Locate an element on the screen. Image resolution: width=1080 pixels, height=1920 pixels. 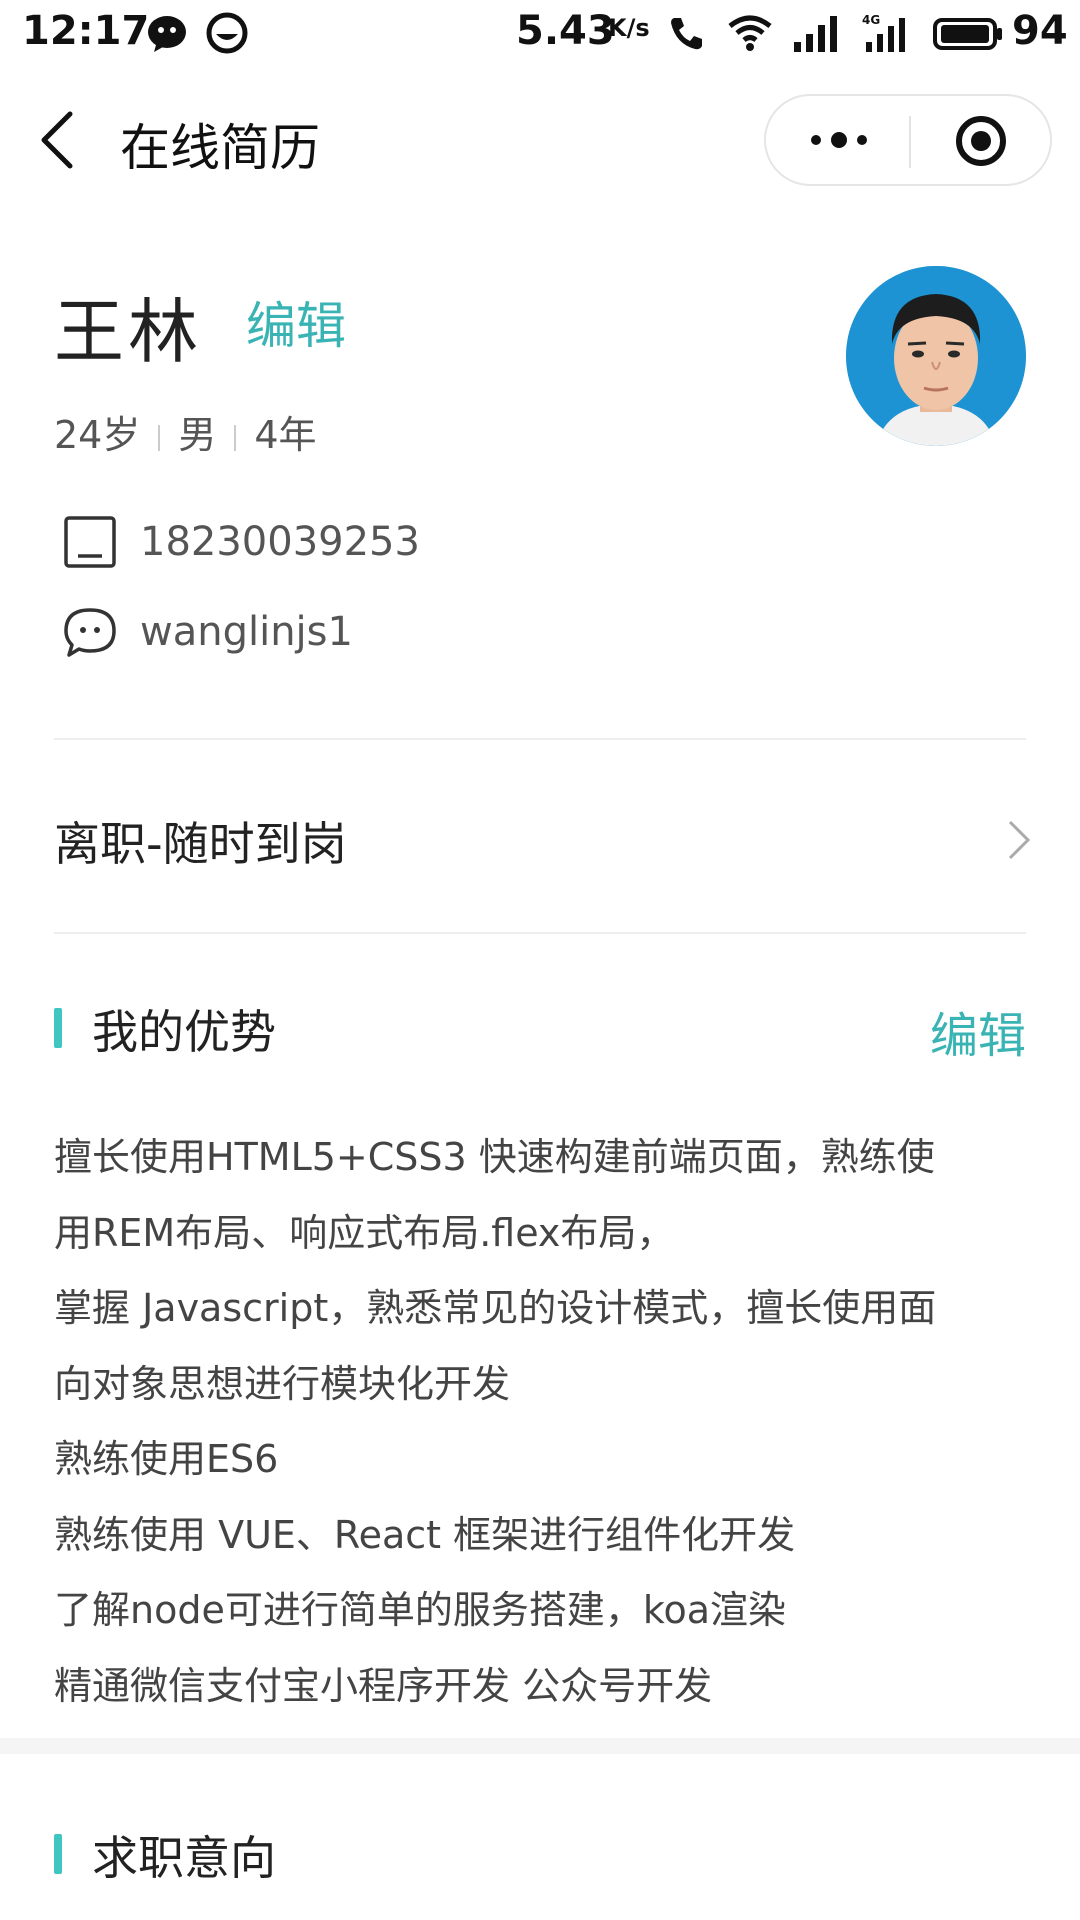
user-name: 王林 is located at coordinates (128, 332).